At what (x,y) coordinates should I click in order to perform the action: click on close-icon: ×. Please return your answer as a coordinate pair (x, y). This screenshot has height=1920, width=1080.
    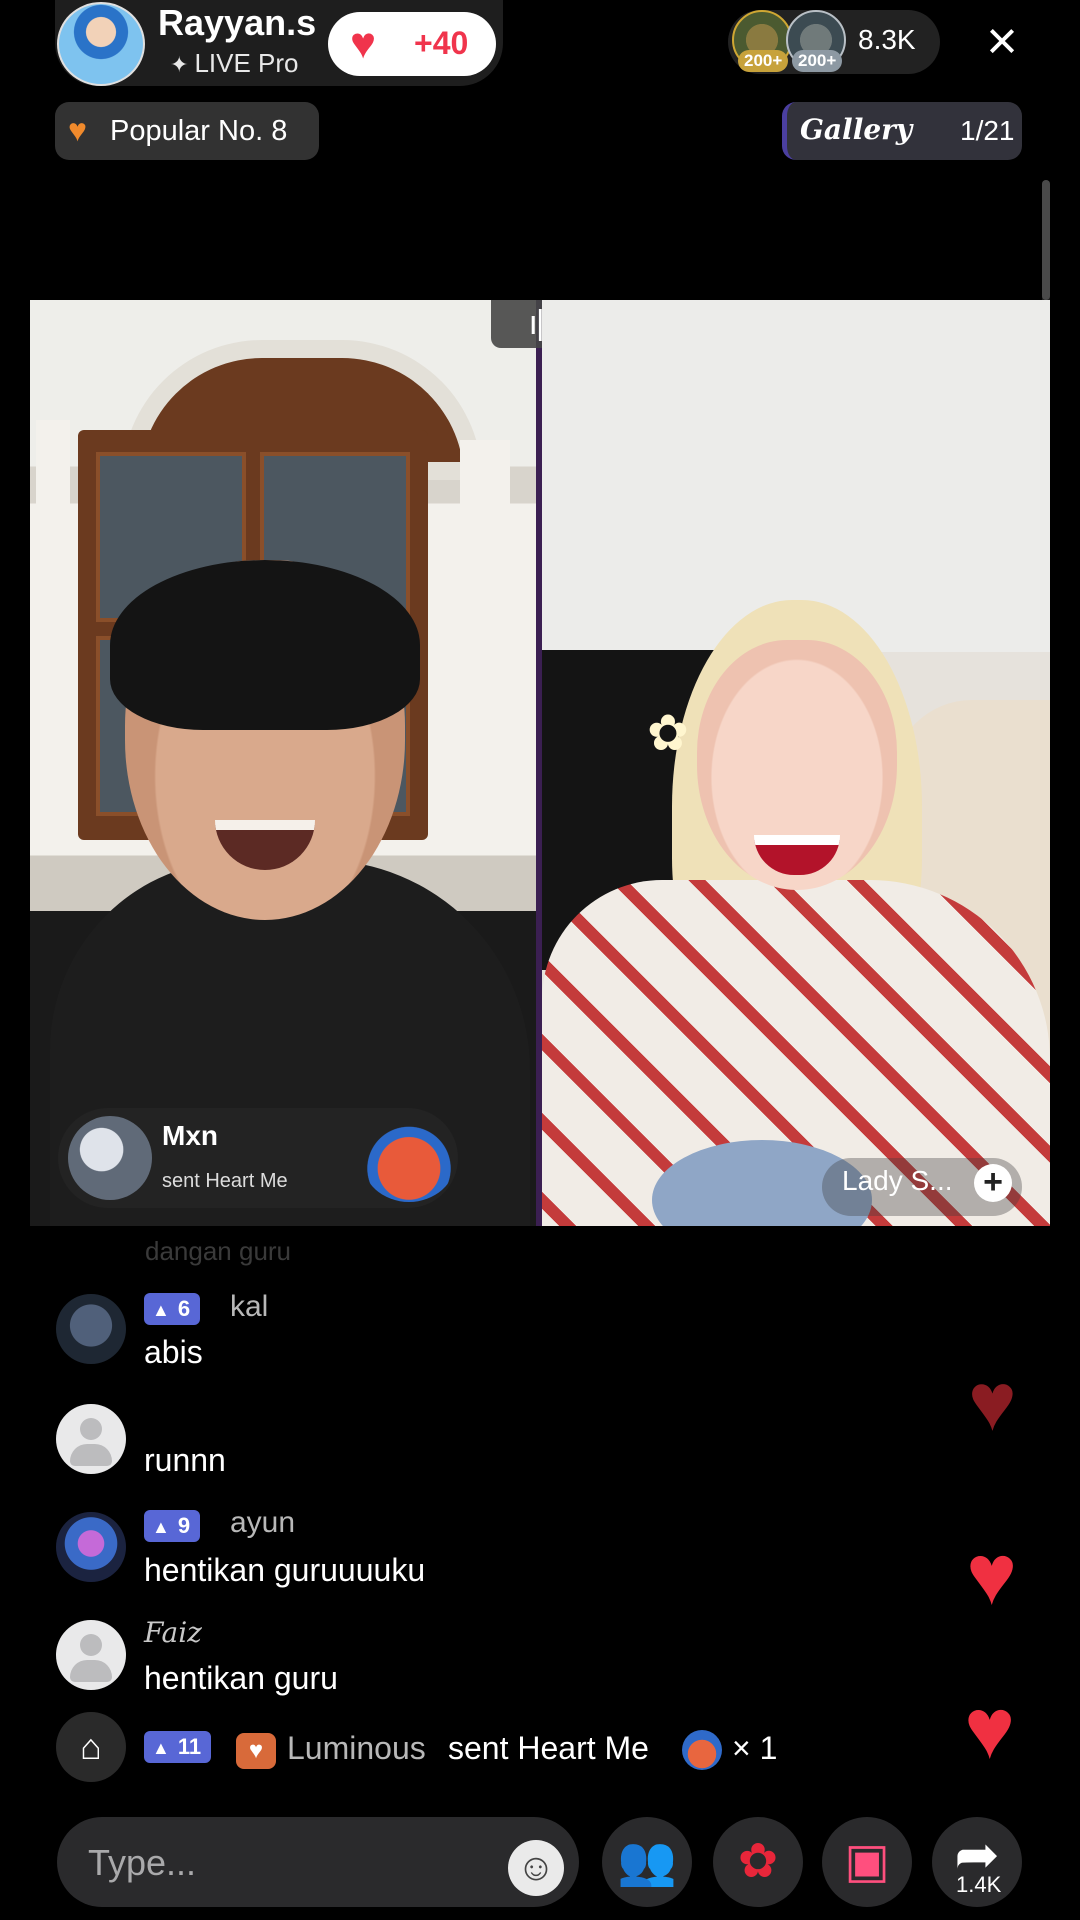
    Looking at the image, I should click on (1002, 41).